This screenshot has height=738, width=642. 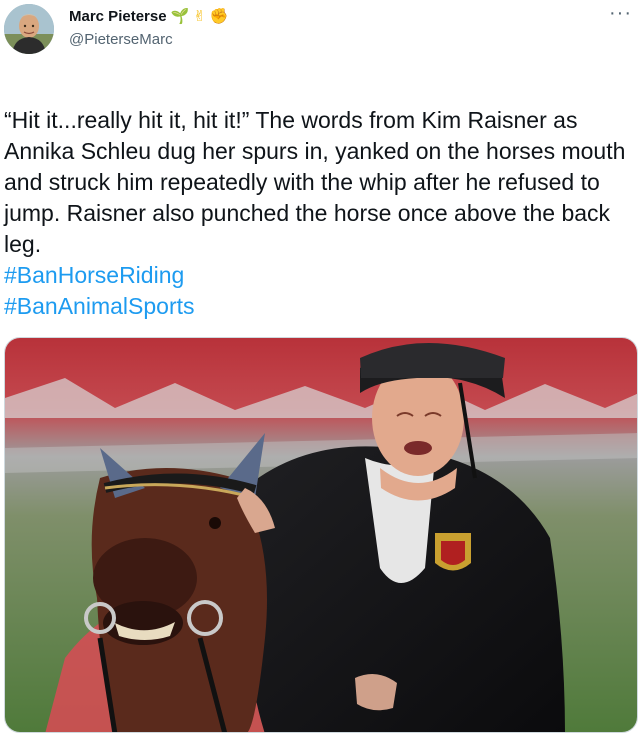 I want to click on victory-hand-emoji: ✌, so click(x=199, y=16).